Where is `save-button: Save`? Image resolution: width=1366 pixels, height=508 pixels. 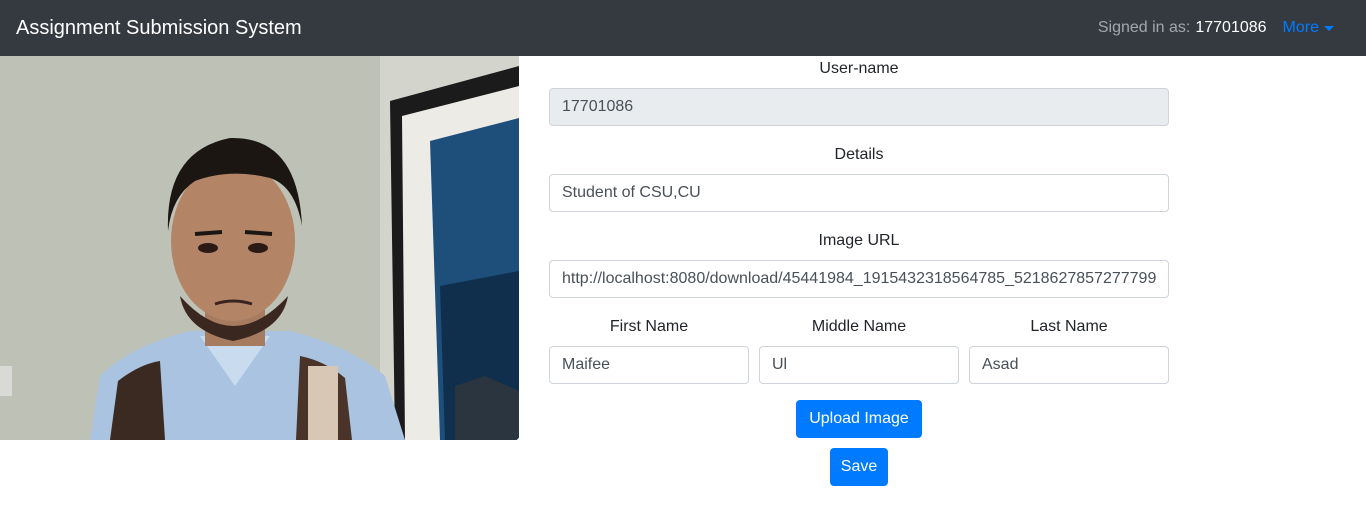 save-button: Save is located at coordinates (859, 467).